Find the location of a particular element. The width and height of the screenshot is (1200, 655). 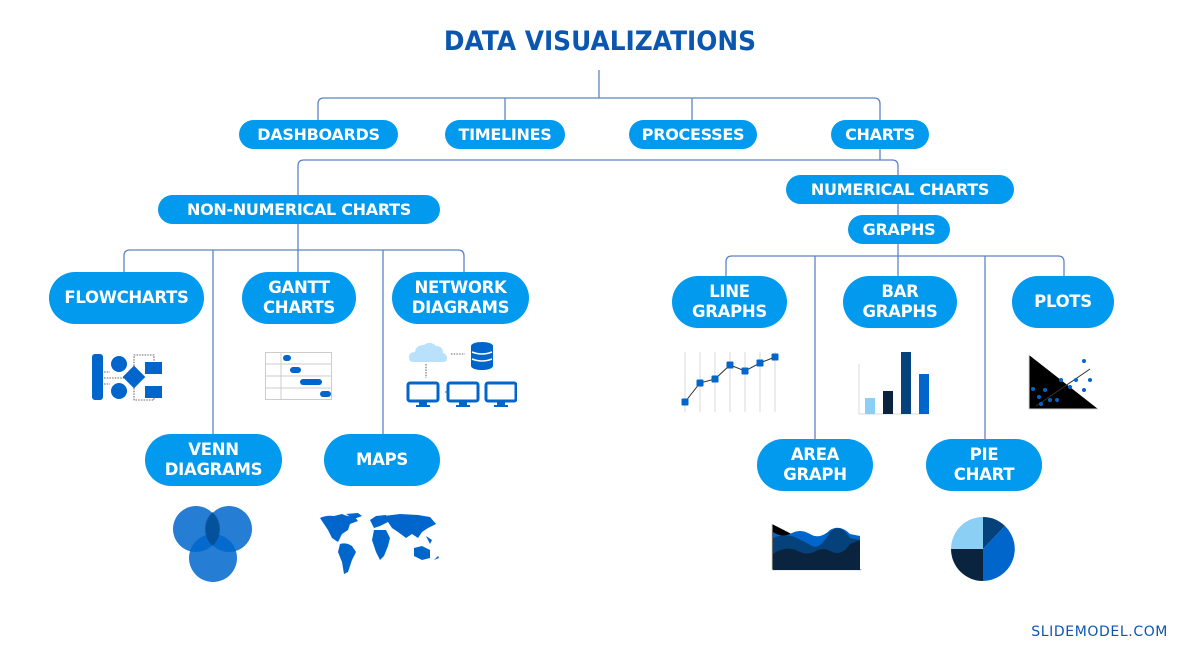

pie-chart-icon is located at coordinates (983, 549).